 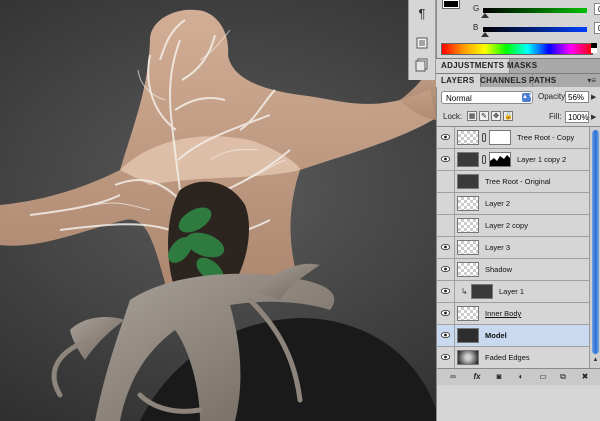 What do you see at coordinates (508, 116) in the screenshot?
I see `lock-all-icon: 🔒` at bounding box center [508, 116].